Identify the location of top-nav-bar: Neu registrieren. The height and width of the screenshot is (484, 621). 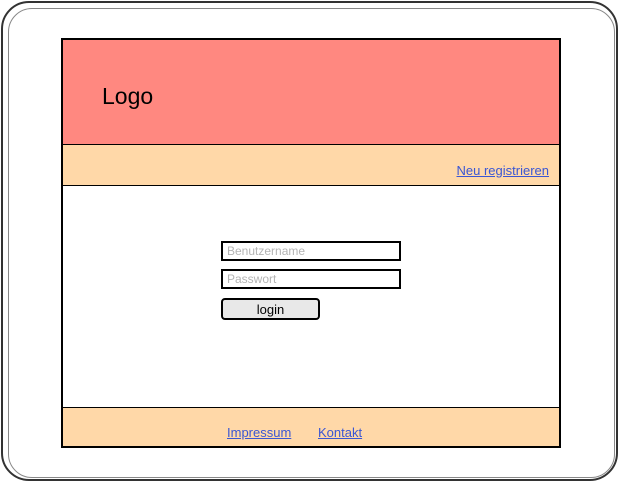
(311, 165).